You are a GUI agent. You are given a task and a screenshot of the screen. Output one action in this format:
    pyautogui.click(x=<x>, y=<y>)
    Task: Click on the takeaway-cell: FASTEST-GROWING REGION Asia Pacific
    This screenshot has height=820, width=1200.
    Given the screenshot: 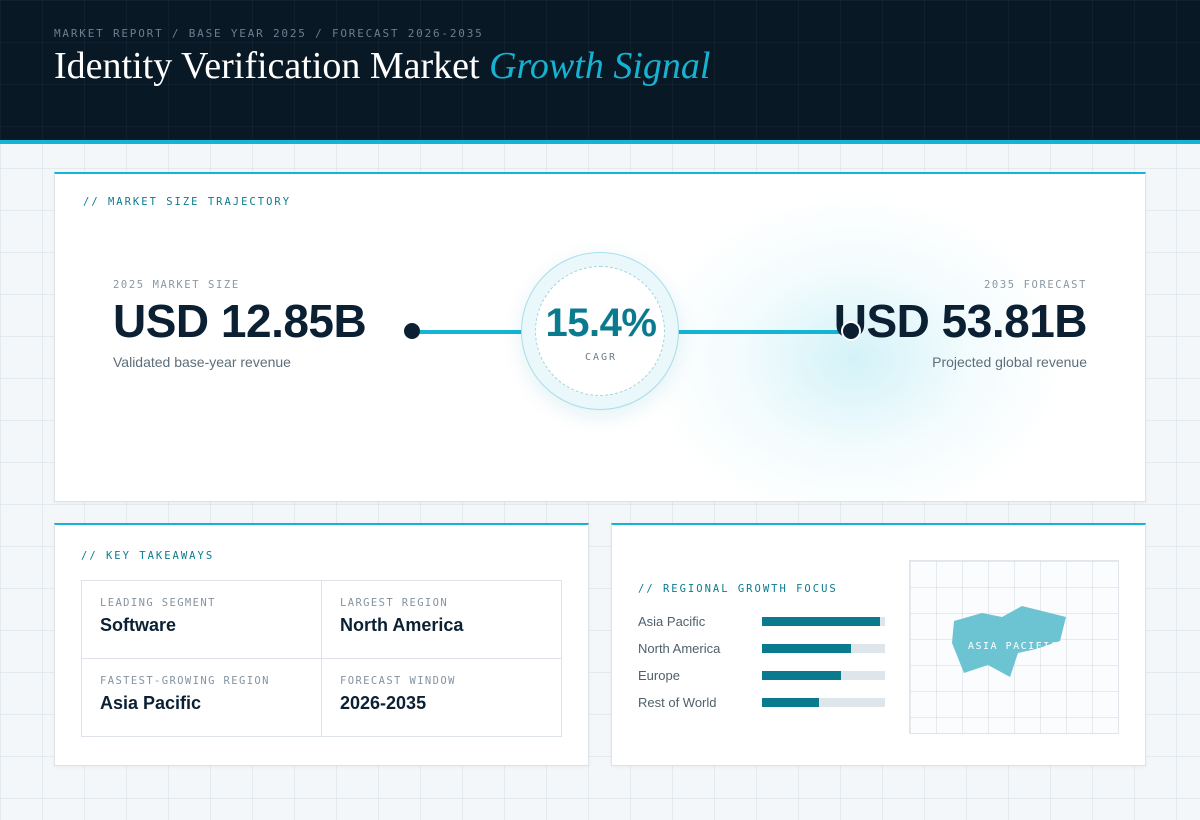 What is the action you would take?
    pyautogui.click(x=202, y=697)
    